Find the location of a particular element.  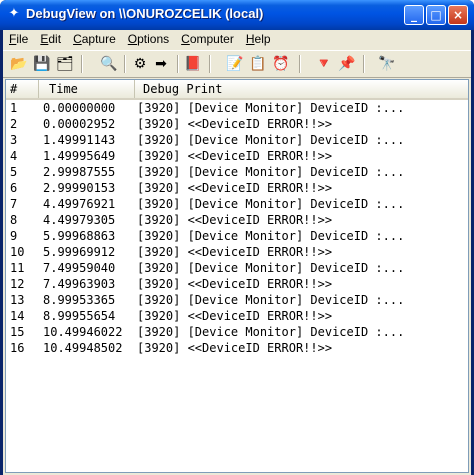

row-number: 3 is located at coordinates (14, 140).